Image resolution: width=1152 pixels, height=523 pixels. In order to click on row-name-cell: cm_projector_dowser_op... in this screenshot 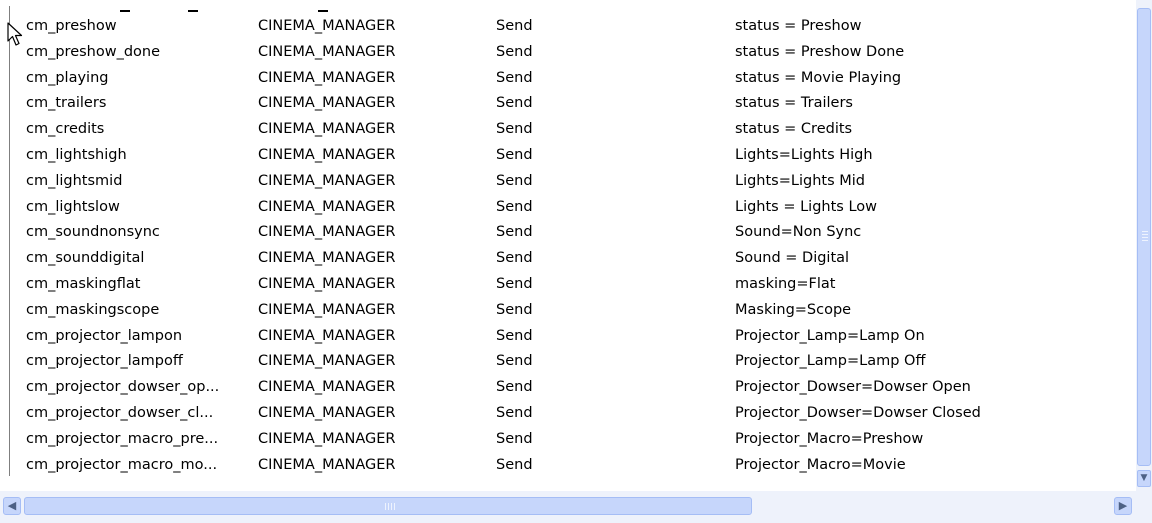, I will do `click(123, 387)`.